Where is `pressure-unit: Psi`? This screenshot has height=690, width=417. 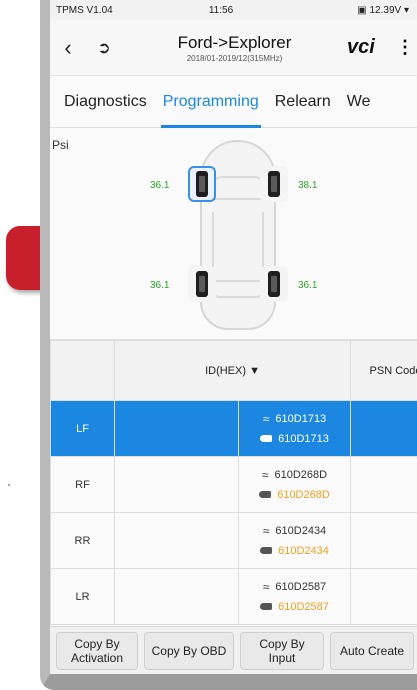
pressure-unit: Psi is located at coordinates (60, 145).